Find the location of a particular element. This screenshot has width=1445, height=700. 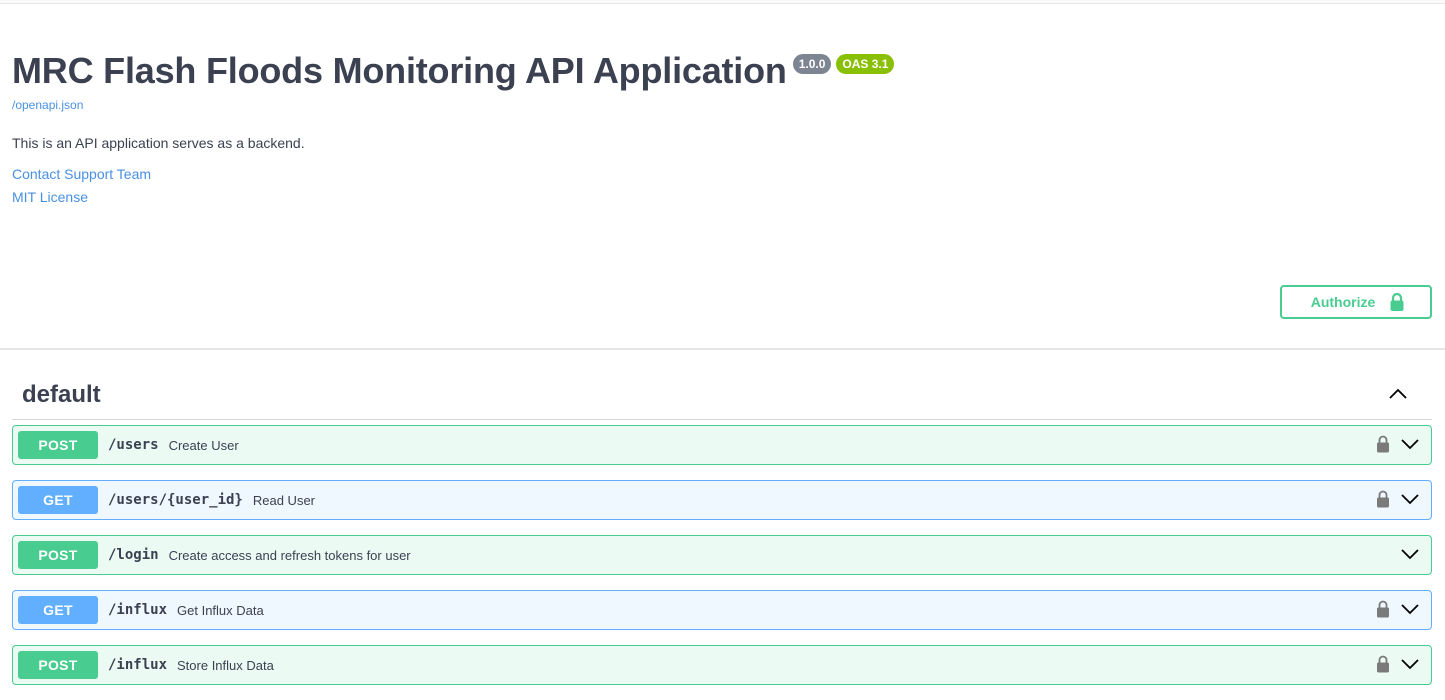

operation-get-influx: GET /influx Get Influx Data is located at coordinates (722, 610).